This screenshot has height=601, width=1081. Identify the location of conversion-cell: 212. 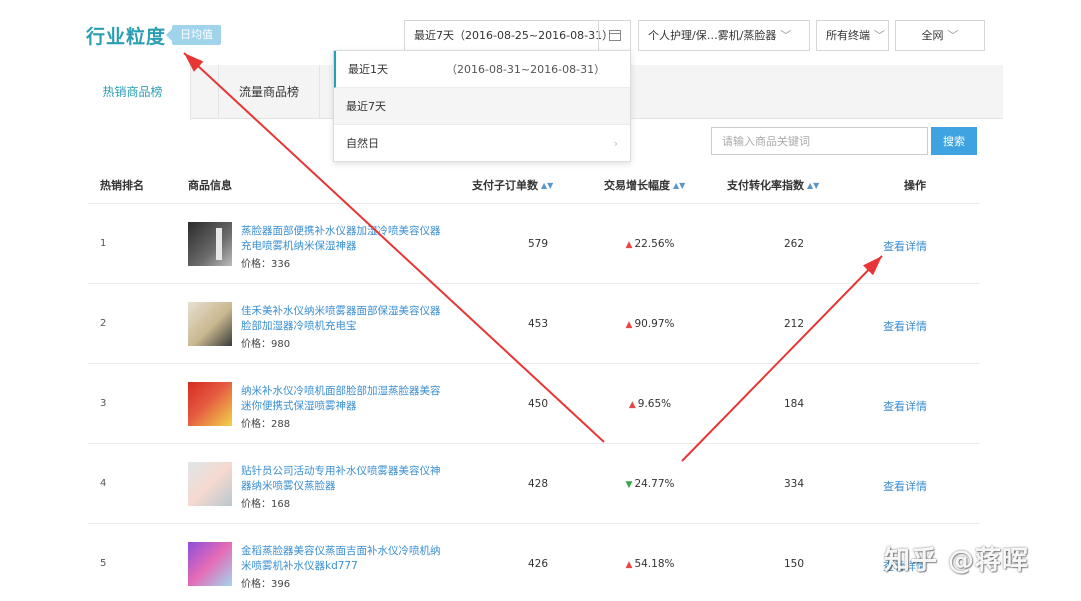
(794, 324).